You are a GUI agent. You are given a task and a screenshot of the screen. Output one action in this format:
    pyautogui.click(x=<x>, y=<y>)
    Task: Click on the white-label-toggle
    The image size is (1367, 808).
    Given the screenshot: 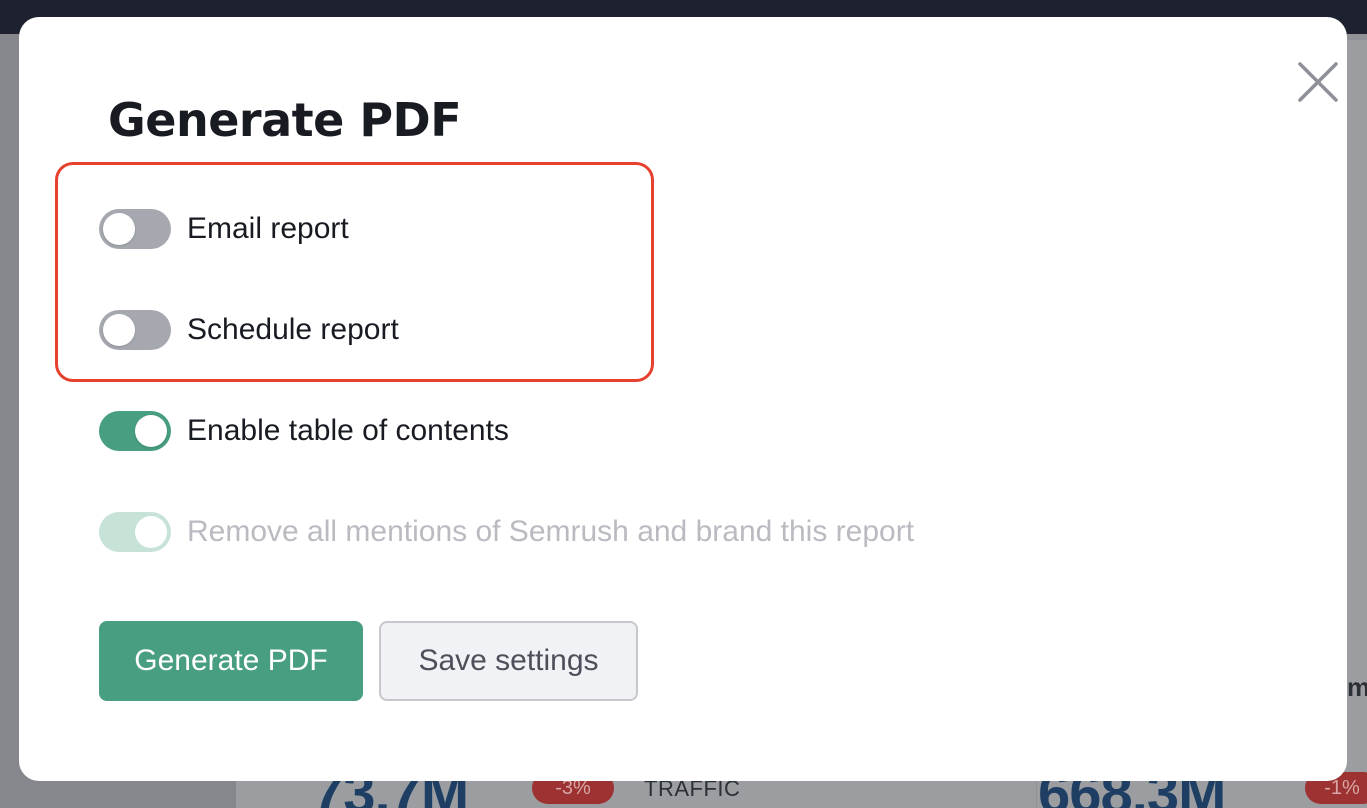 What is the action you would take?
    pyautogui.click(x=135, y=532)
    